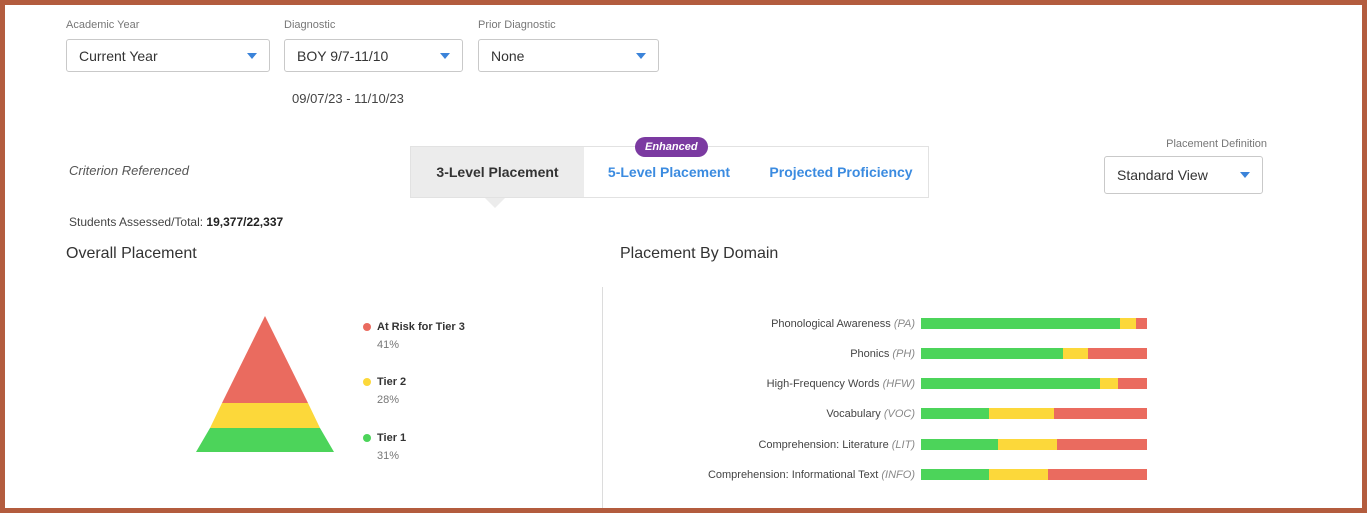  I want to click on domain-name: Phonics, so click(870, 353).